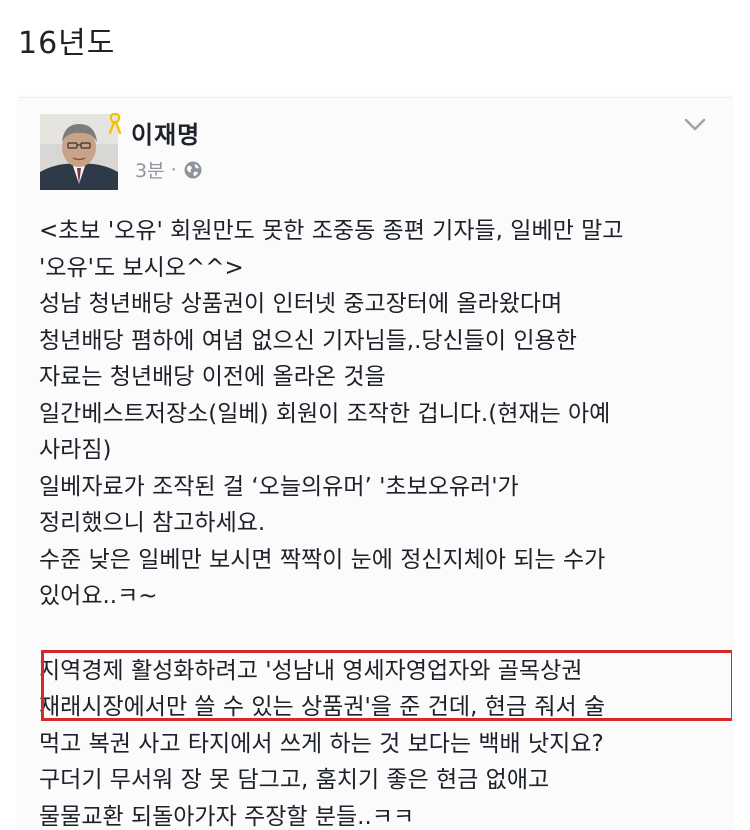 The width and height of the screenshot is (750, 830). What do you see at coordinates (193, 170) in the screenshot?
I see `globe-icon` at bounding box center [193, 170].